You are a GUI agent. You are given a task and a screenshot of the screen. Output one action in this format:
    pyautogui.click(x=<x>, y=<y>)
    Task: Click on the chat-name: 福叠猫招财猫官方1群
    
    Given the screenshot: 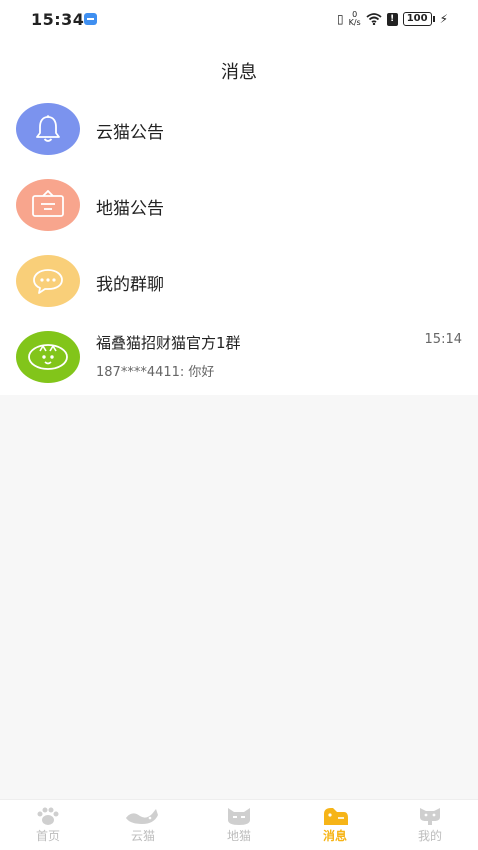 What is the action you would take?
    pyautogui.click(x=168, y=343)
    